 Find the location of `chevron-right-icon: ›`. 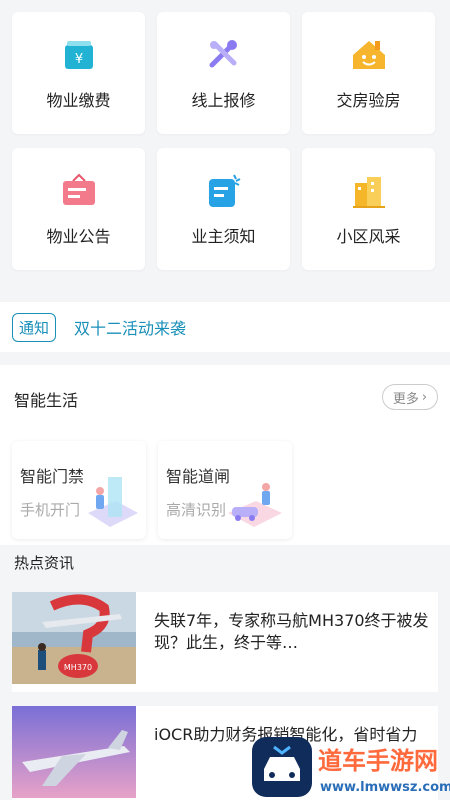

chevron-right-icon: › is located at coordinates (424, 397).